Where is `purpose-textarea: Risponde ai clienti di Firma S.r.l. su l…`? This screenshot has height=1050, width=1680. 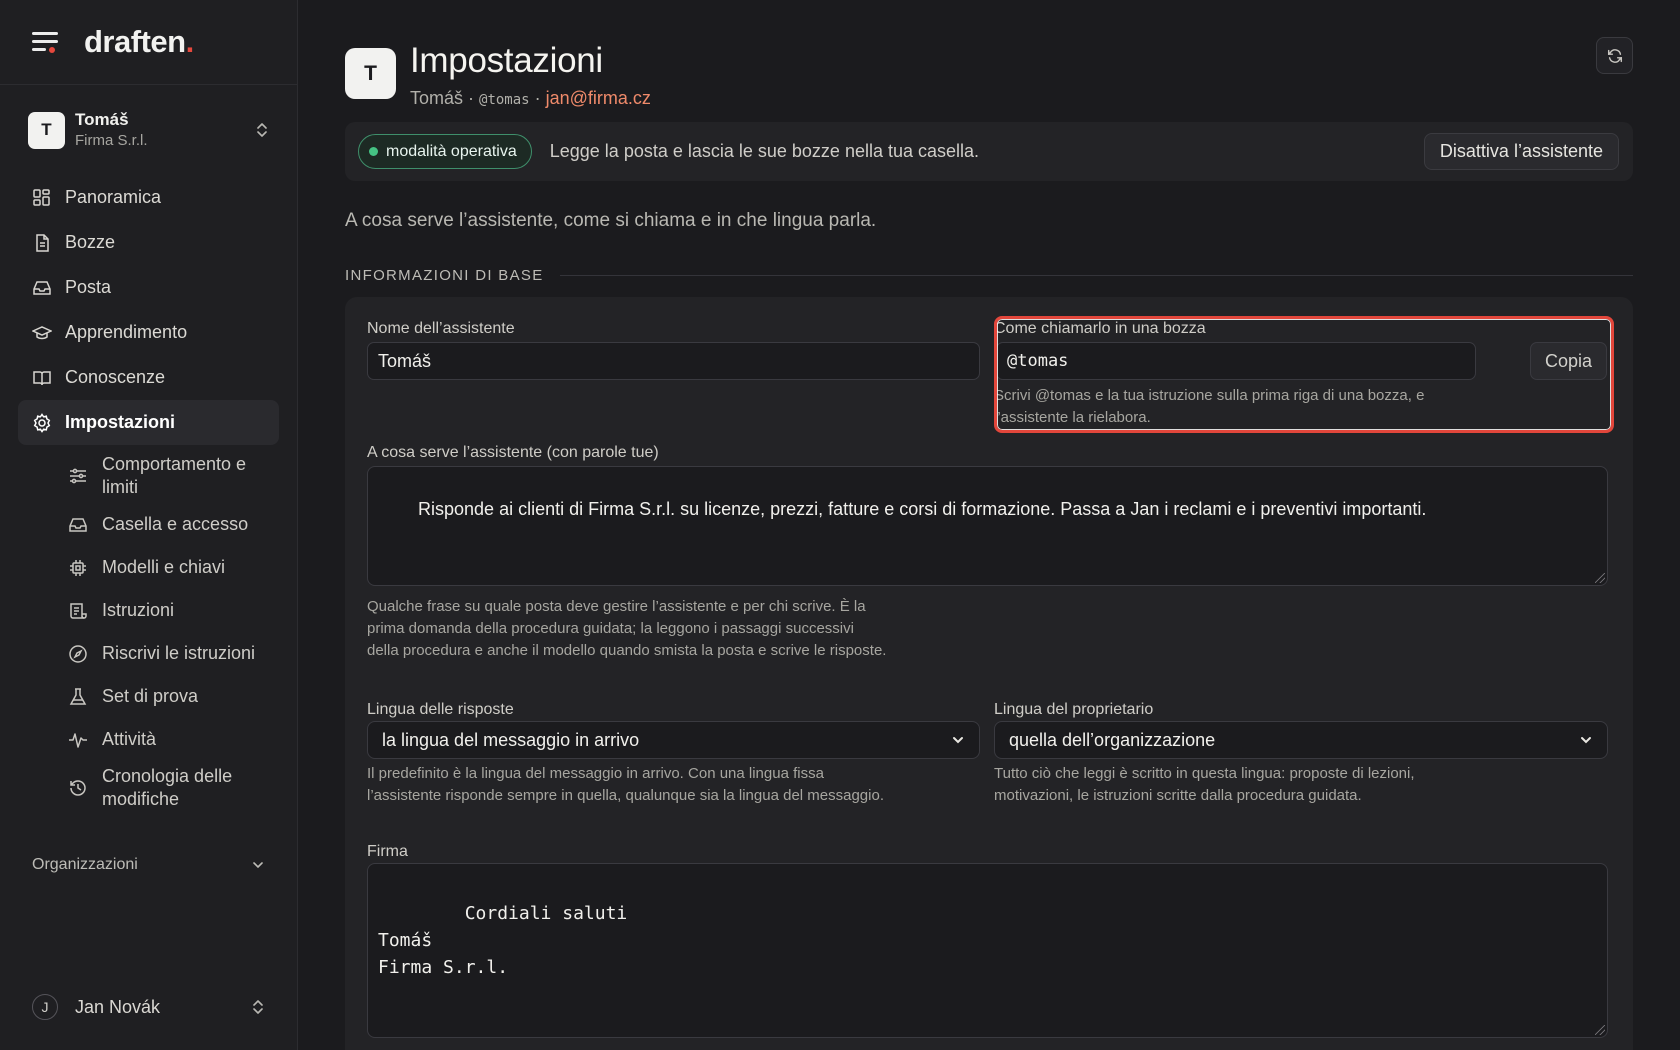
purpose-textarea: Risponde ai clienti di Firma S.r.l. su l… is located at coordinates (987, 526).